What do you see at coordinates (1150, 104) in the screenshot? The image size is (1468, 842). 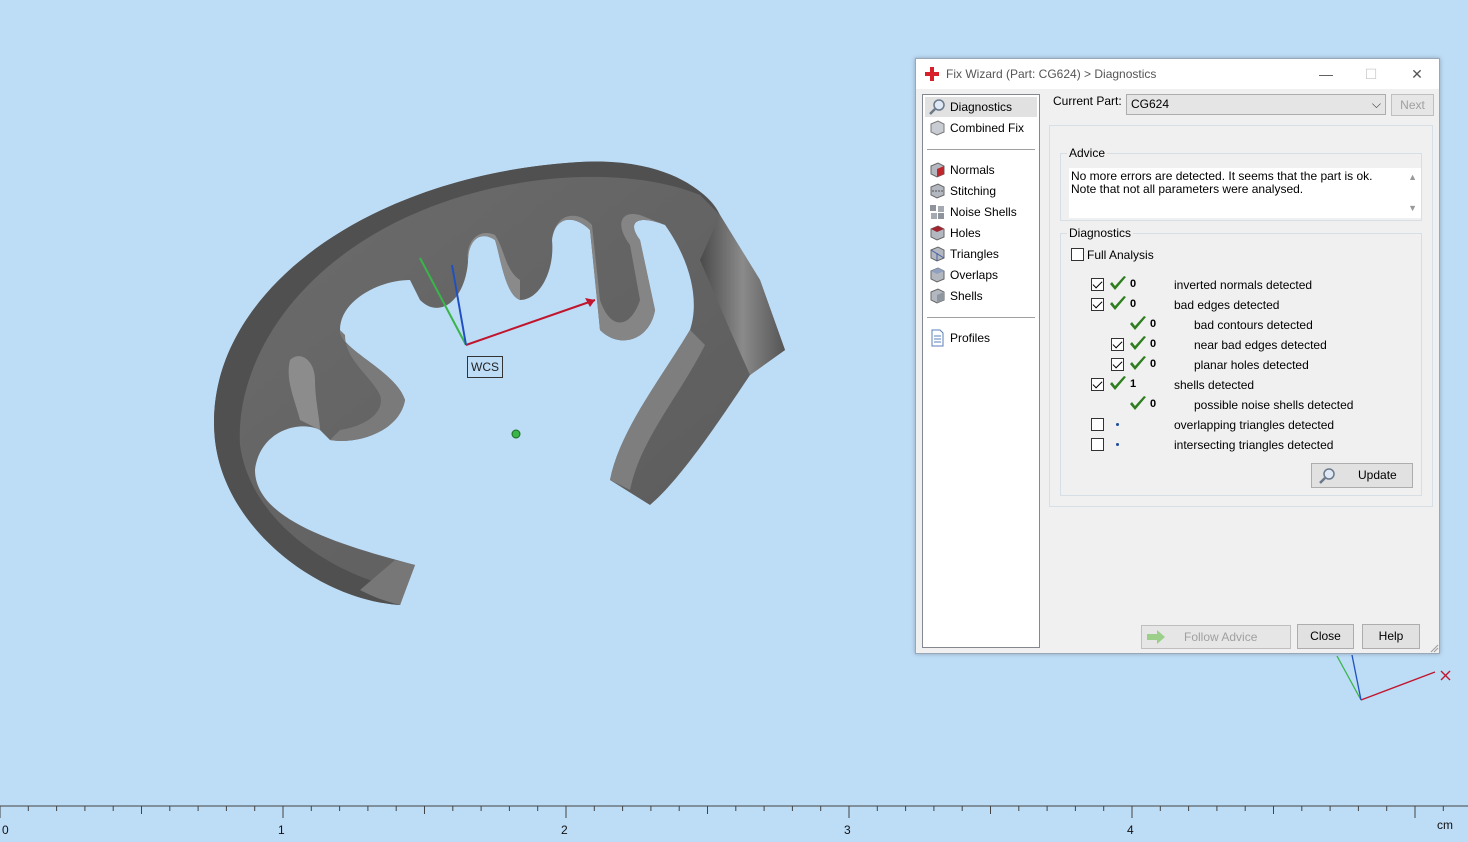 I see `current-part-value: CG624` at bounding box center [1150, 104].